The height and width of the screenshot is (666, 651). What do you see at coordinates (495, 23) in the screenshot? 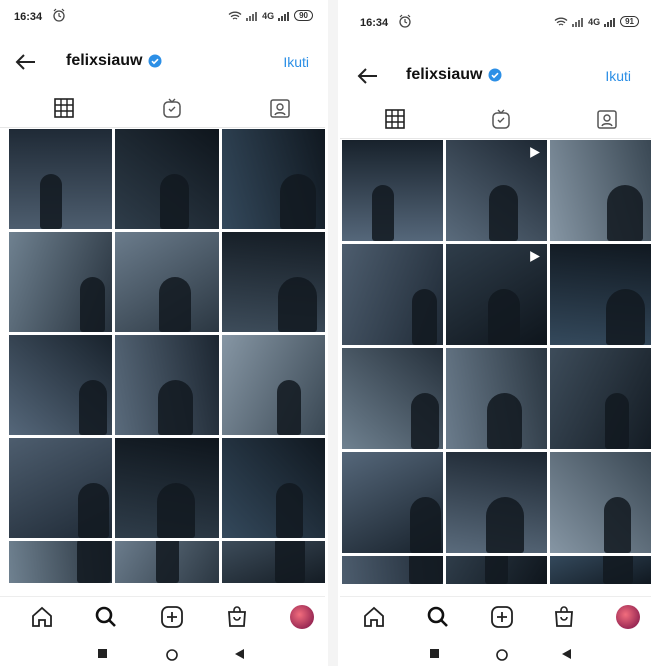
I see `status-bar: 16:34 4G 91` at bounding box center [495, 23].